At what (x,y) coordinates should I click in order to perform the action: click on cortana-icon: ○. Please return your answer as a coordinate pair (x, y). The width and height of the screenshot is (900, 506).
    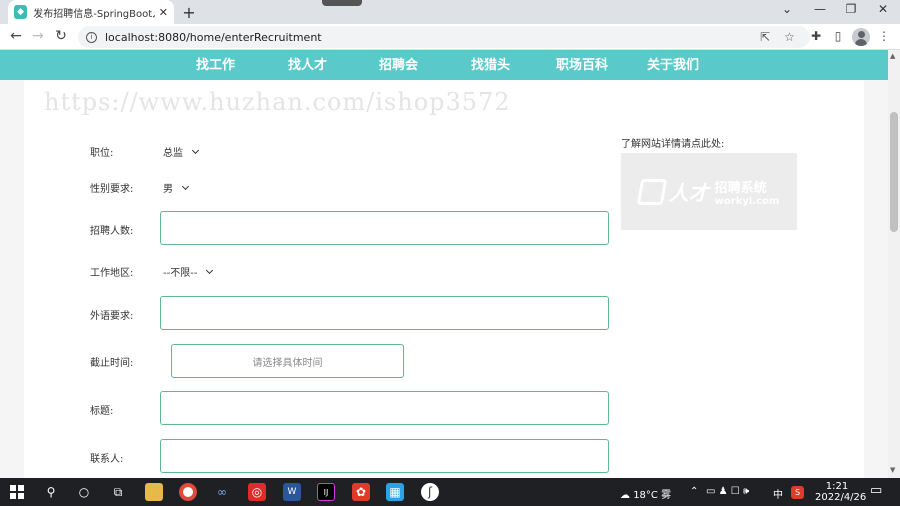
    Looking at the image, I should click on (84, 492).